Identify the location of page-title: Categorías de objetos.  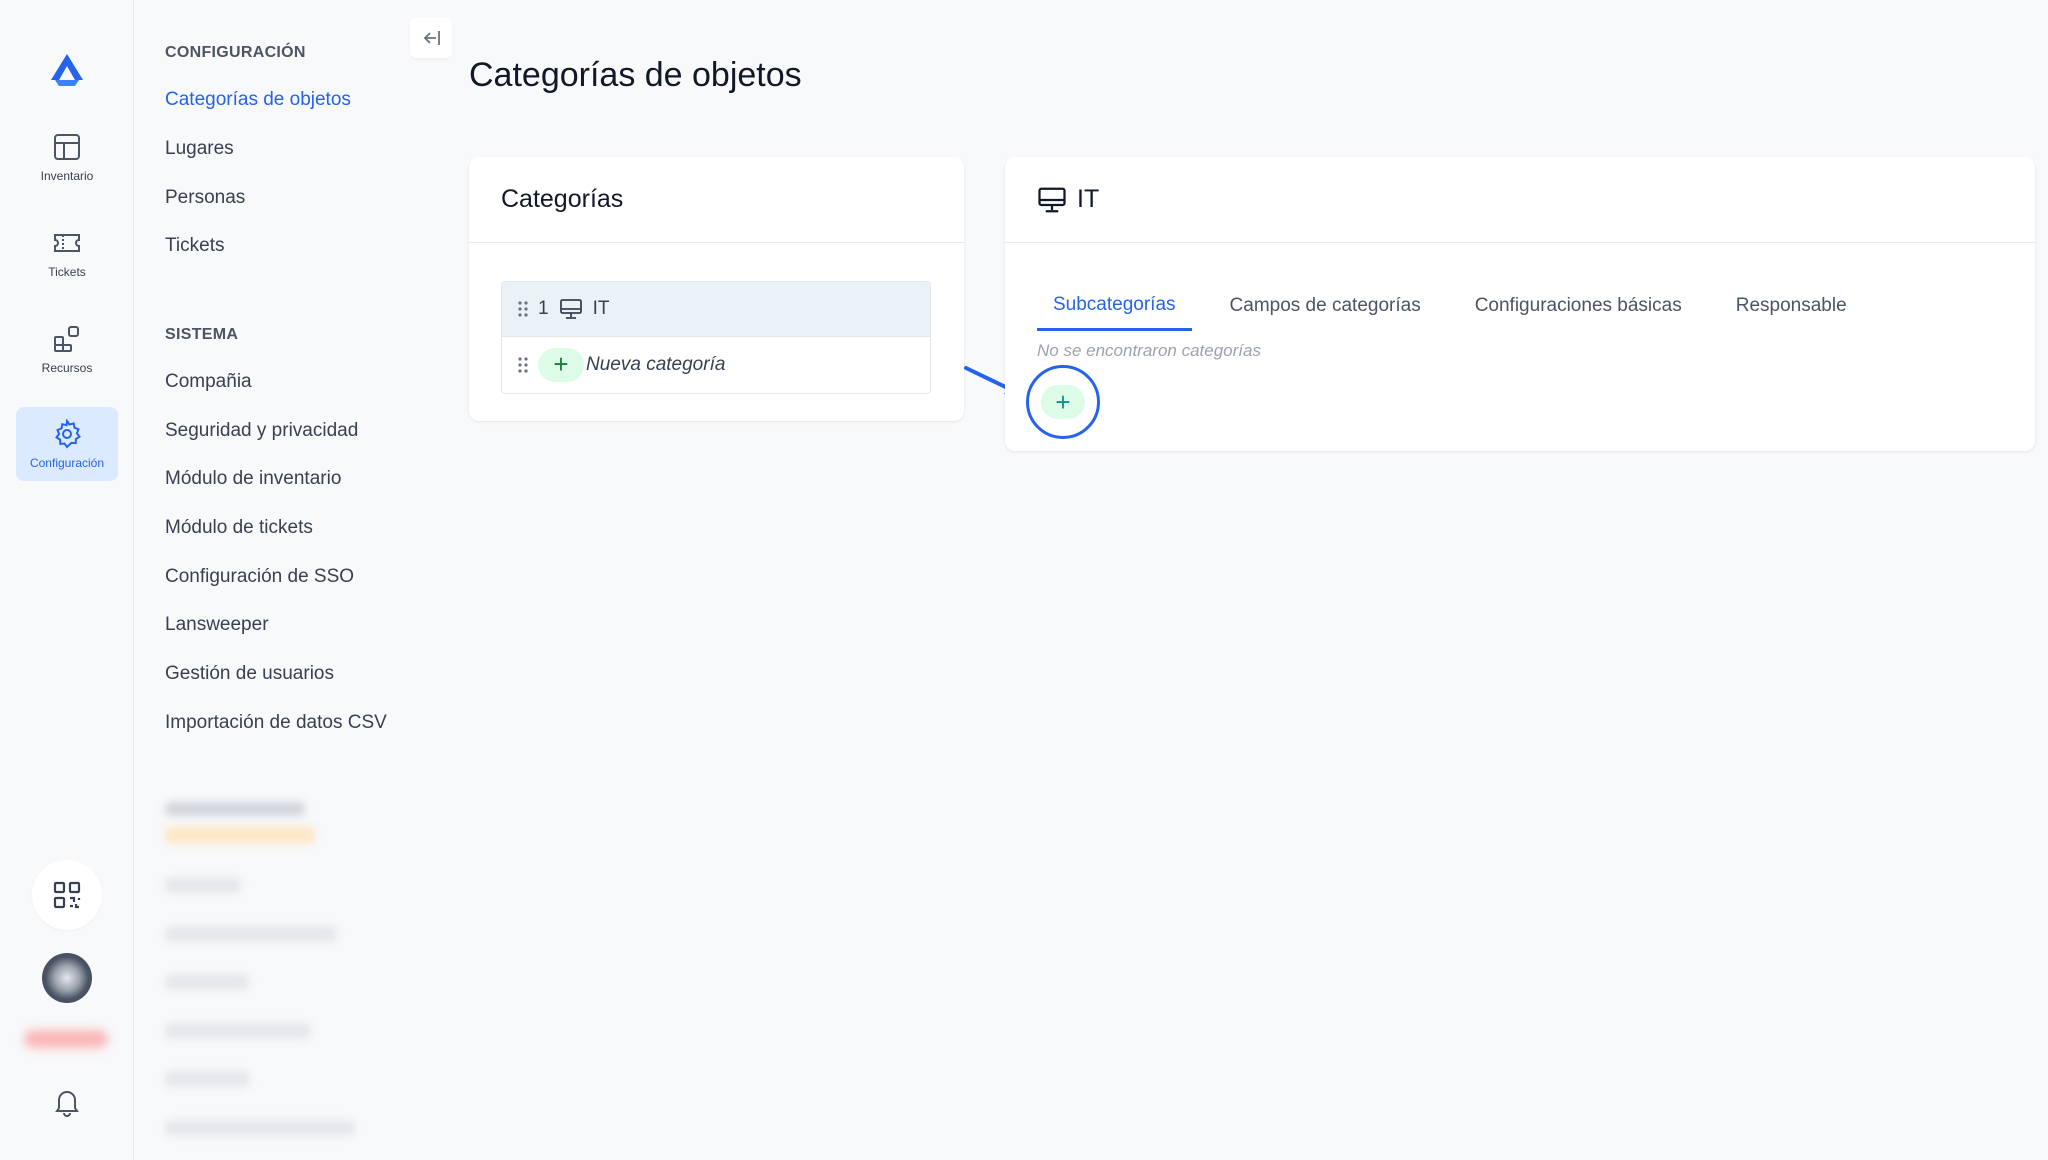
(635, 75).